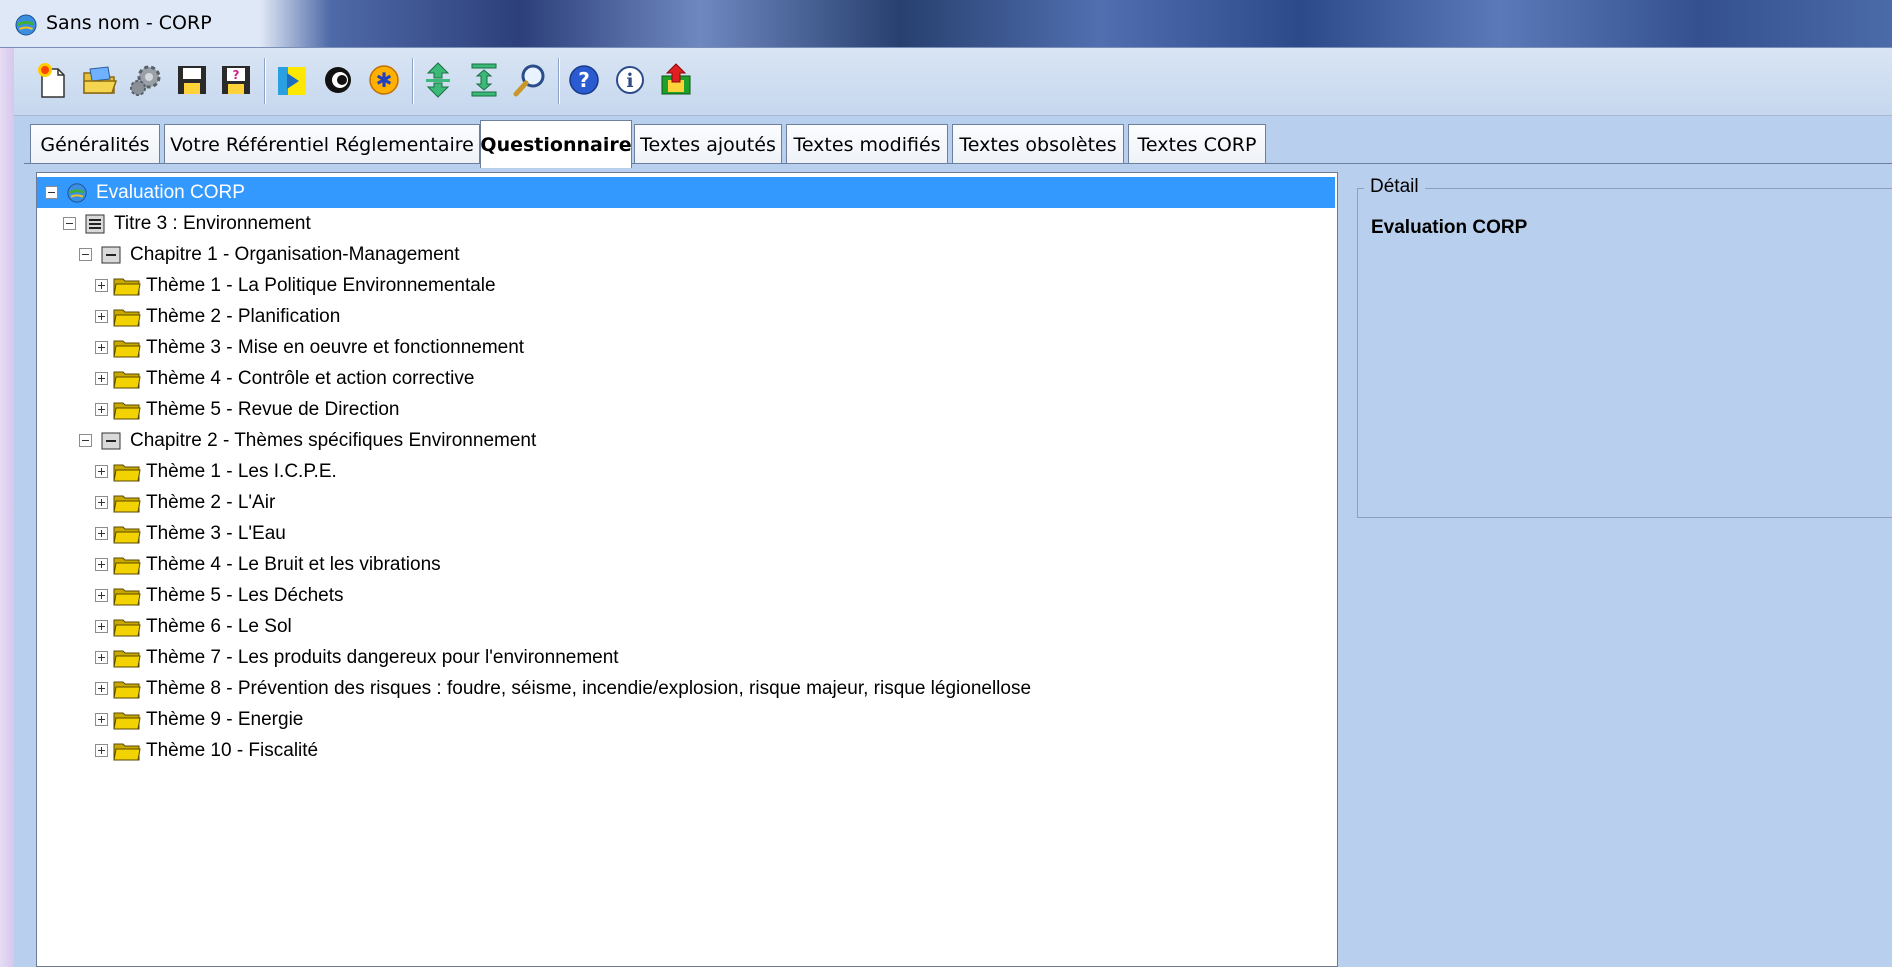 Image resolution: width=1892 pixels, height=967 pixels. Describe the element at coordinates (273, 409) in the screenshot. I see `tree-node-label: Thème 5 - Revue de Direction` at that location.